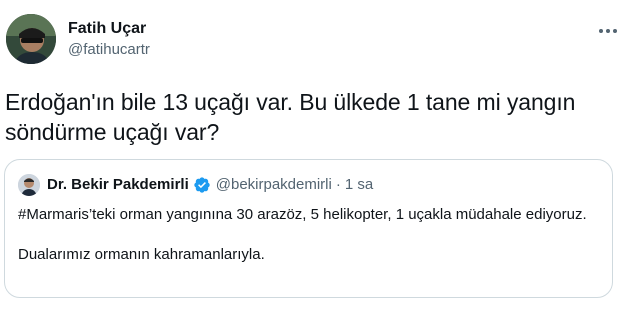 The width and height of the screenshot is (639, 310). I want to click on quoted-tweet-paragraph: Dualarımız ormanın kahramanlarıyla., so click(141, 254).